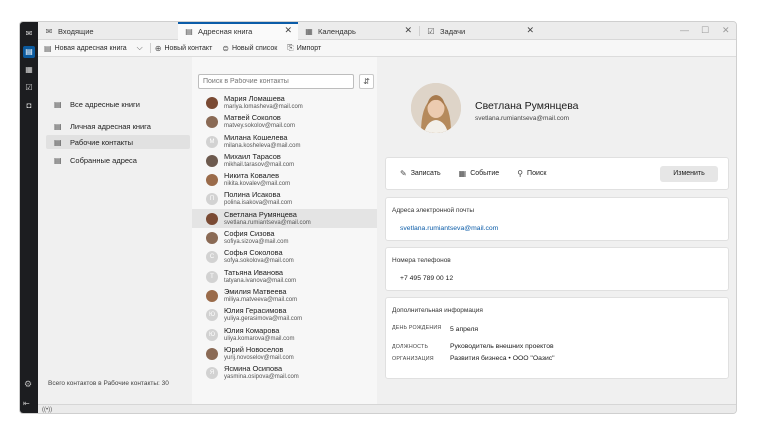  I want to click on write-label: Записать, so click(425, 173).